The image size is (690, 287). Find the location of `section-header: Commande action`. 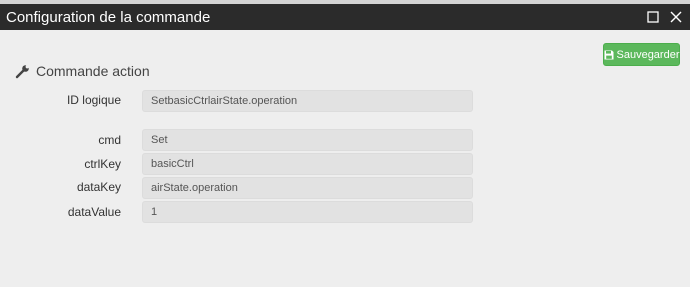

section-header: Commande action is located at coordinates (82, 71).